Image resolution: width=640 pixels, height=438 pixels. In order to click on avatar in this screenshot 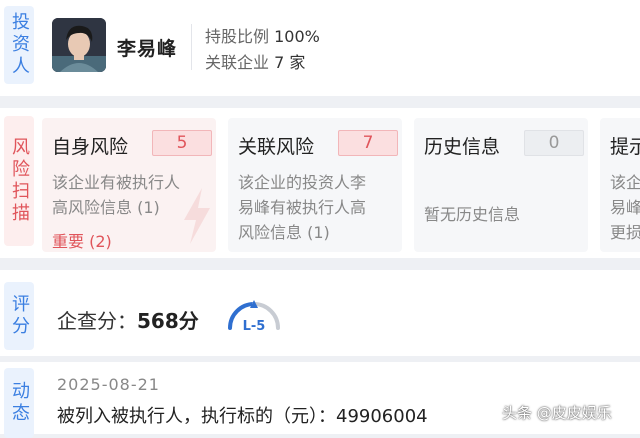, I will do `click(79, 45)`.